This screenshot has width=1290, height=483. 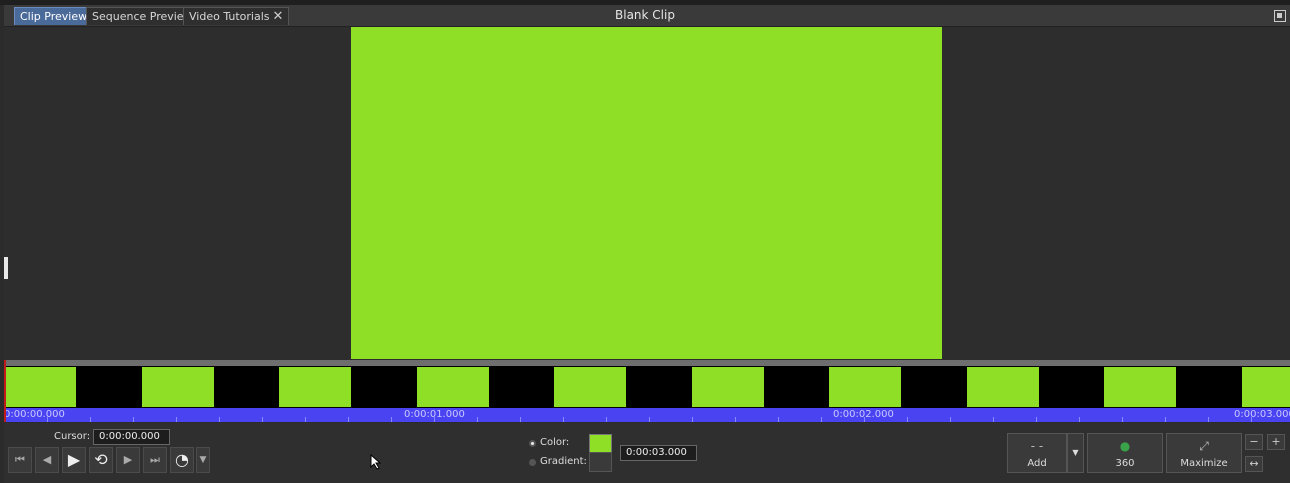 What do you see at coordinates (131, 437) in the screenshot?
I see `cursor-value: 0:00:00.000` at bounding box center [131, 437].